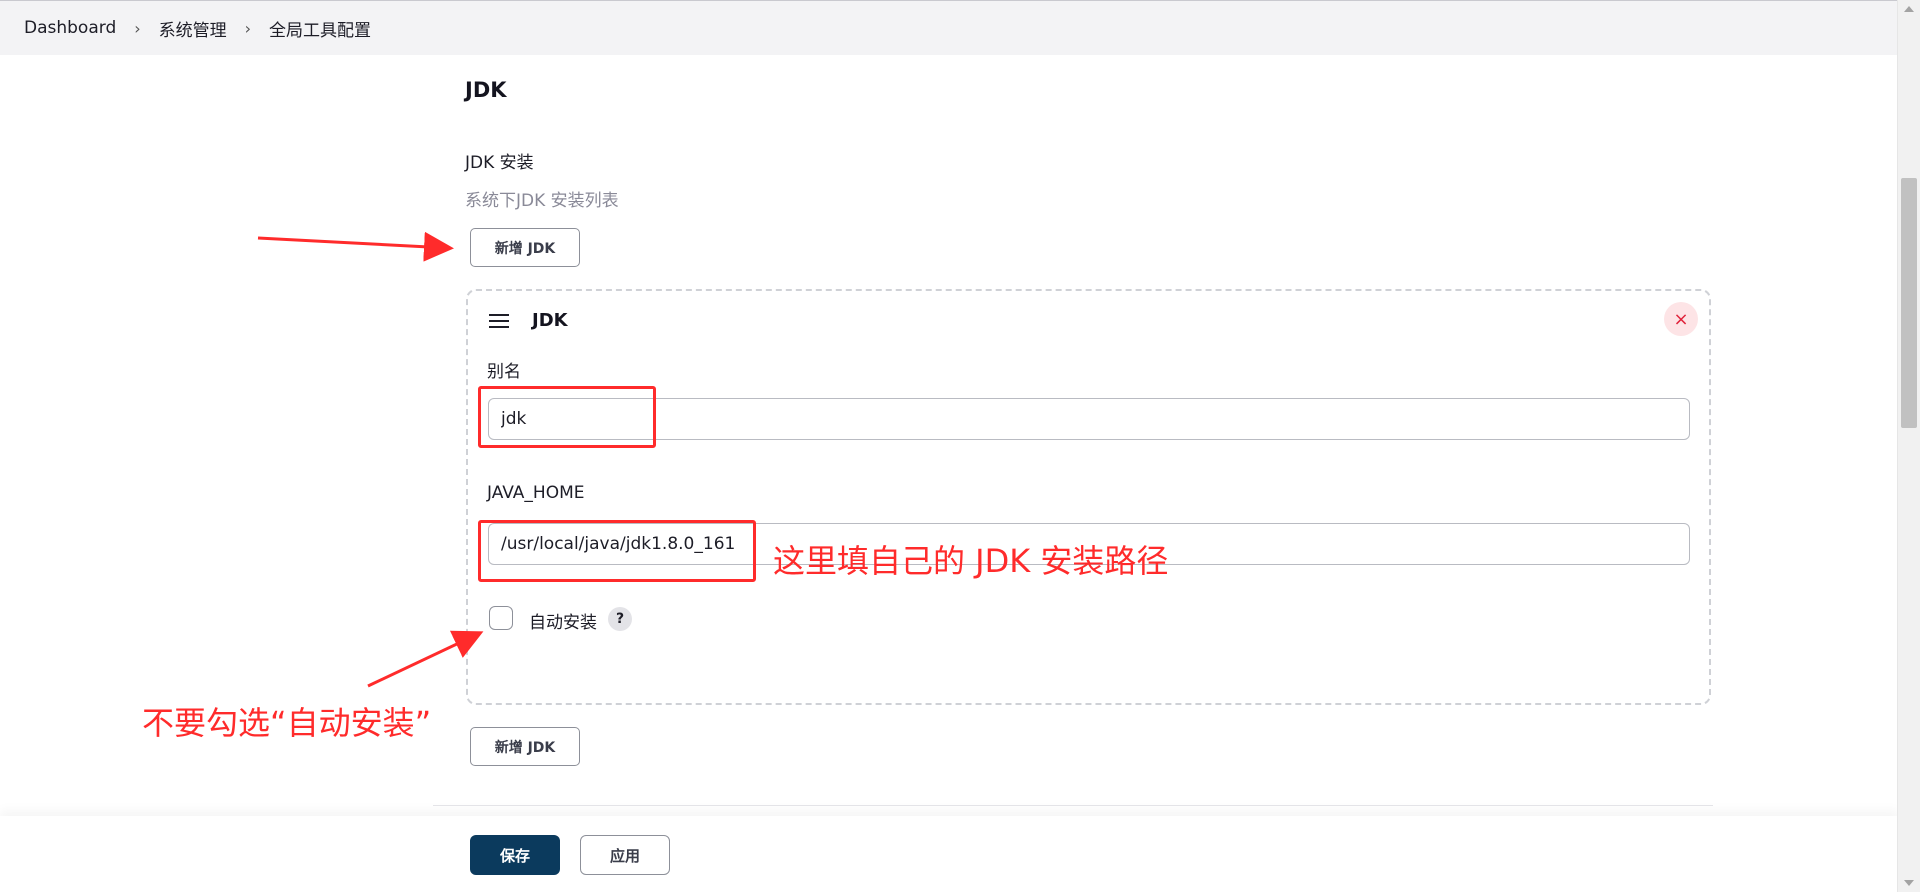 The height and width of the screenshot is (892, 1920). Describe the element at coordinates (70, 28) in the screenshot. I see `breadcrumb-dashboard: Dashboard` at that location.